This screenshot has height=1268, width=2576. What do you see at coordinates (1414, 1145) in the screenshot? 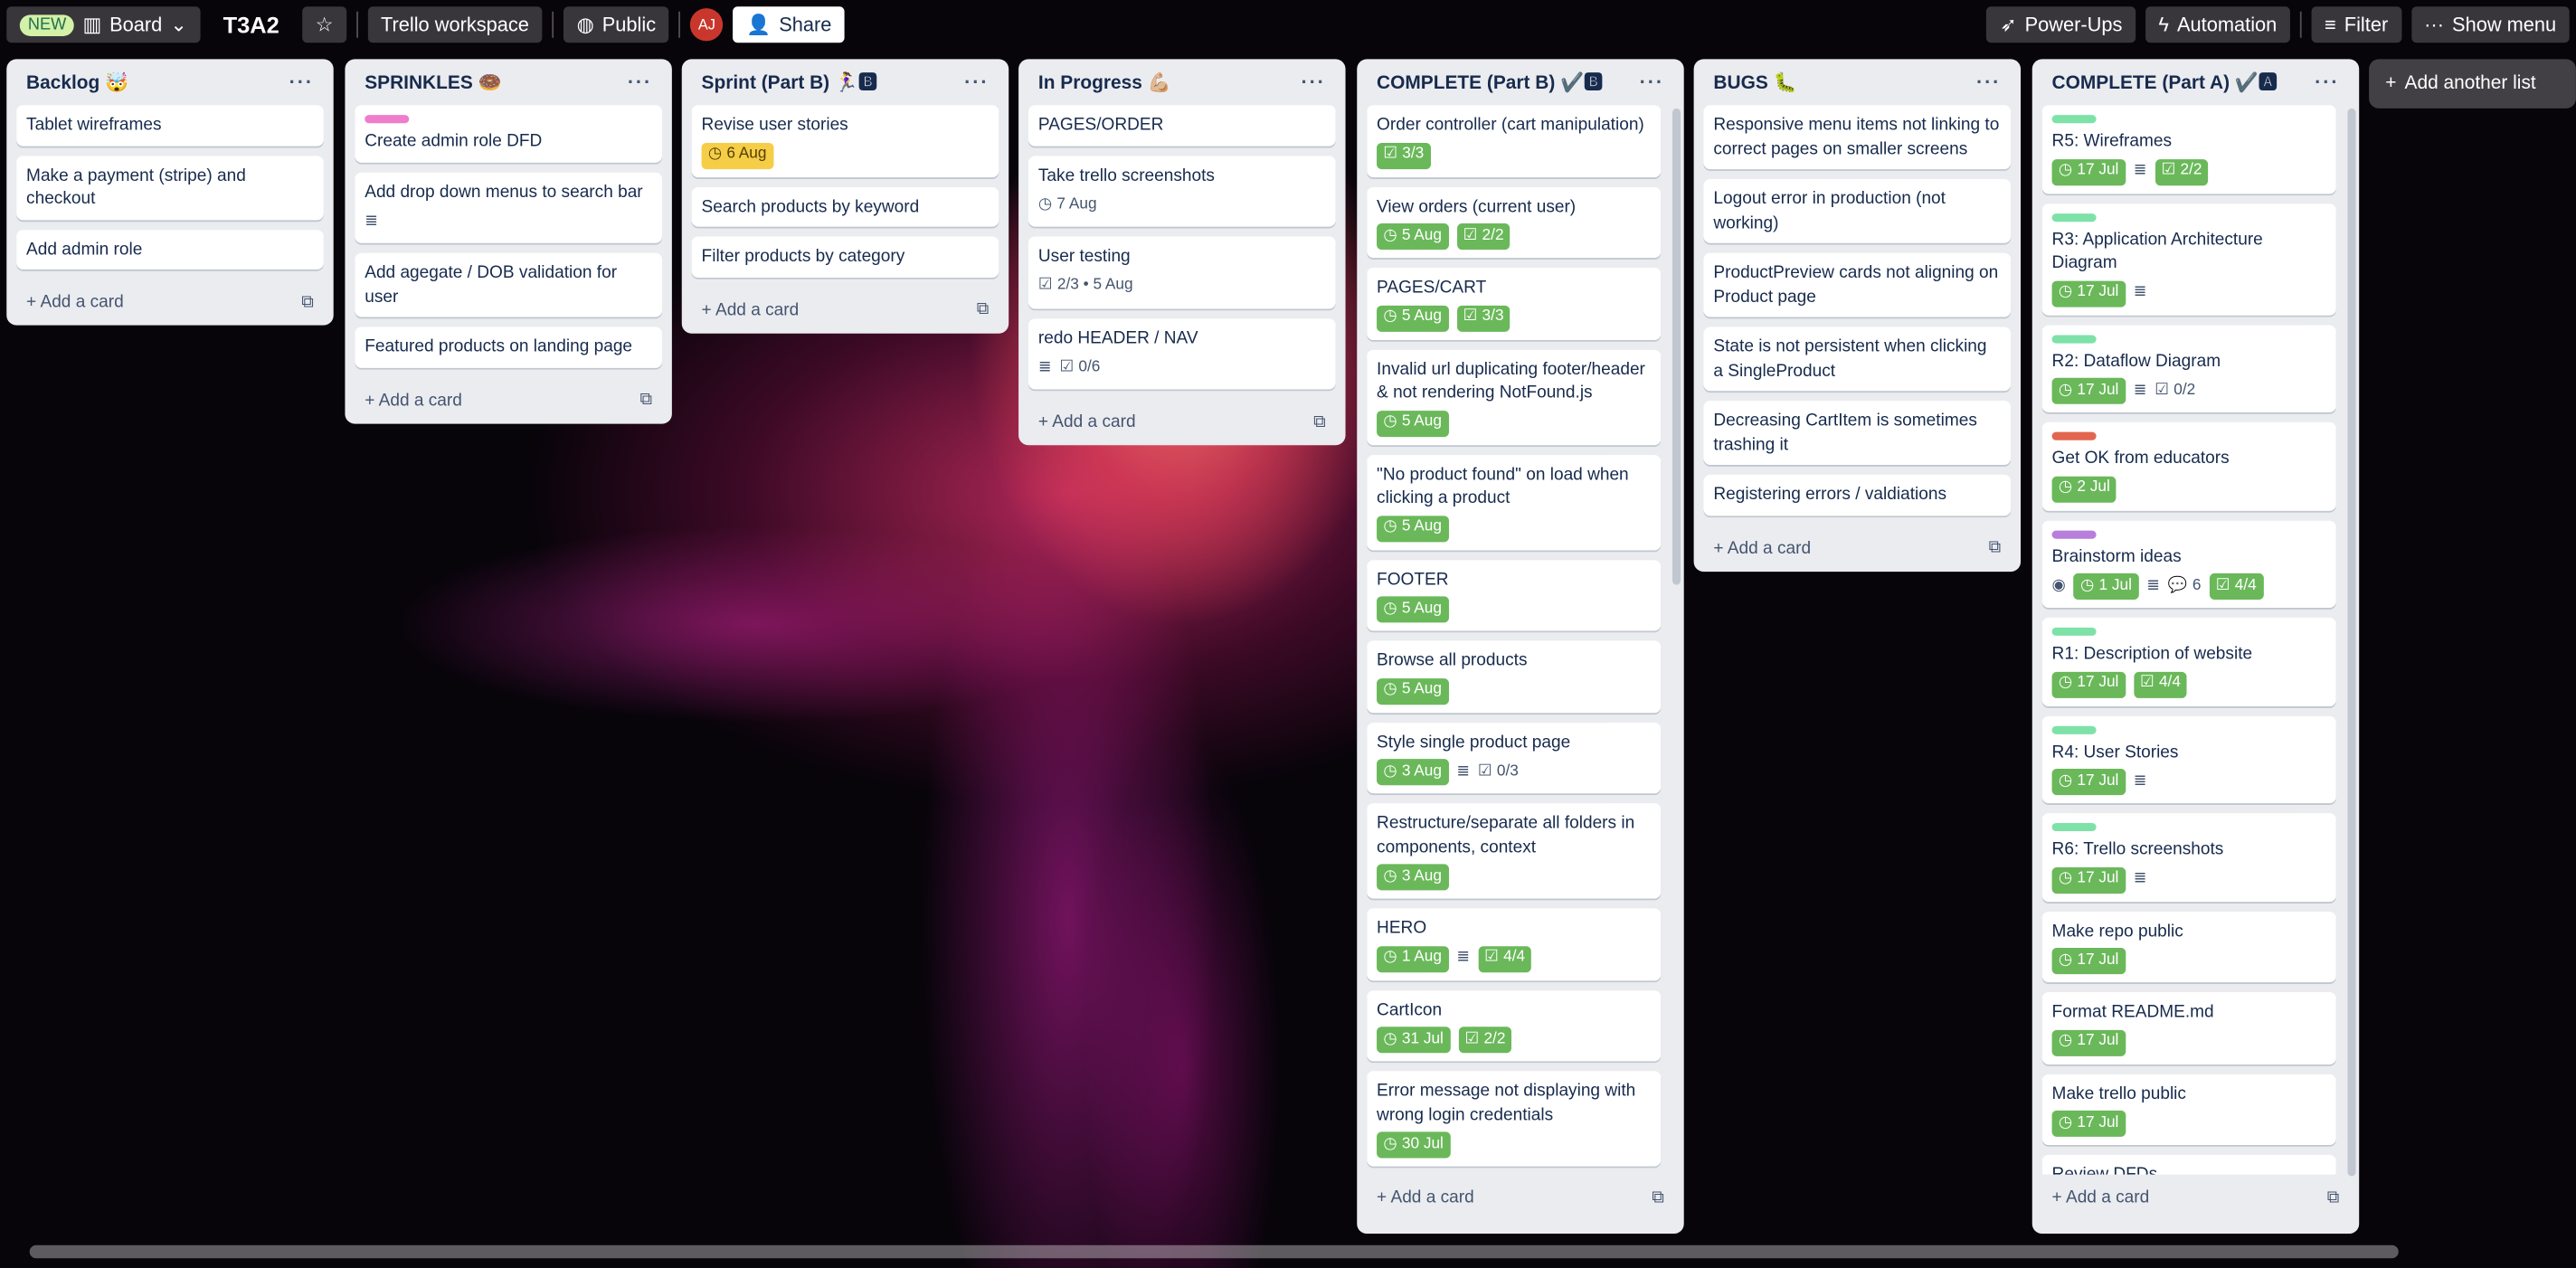
I see `clock-badge: ◷ 30 Jul` at bounding box center [1414, 1145].